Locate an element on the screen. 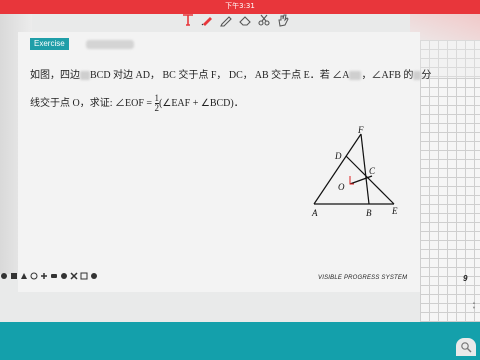 This screenshot has height=360, width=480. grid-panel is located at coordinates (450, 204).